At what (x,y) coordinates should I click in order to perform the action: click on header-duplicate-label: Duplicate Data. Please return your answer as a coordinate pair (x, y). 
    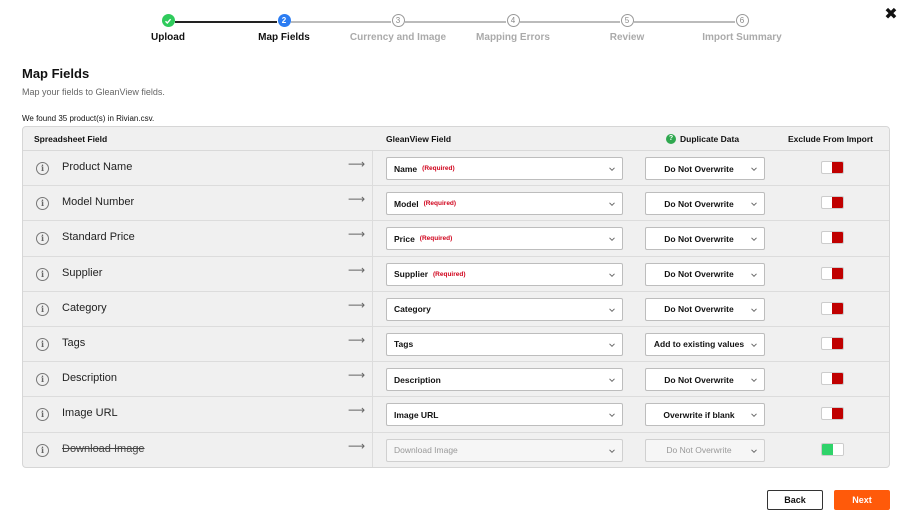
    Looking at the image, I should click on (710, 139).